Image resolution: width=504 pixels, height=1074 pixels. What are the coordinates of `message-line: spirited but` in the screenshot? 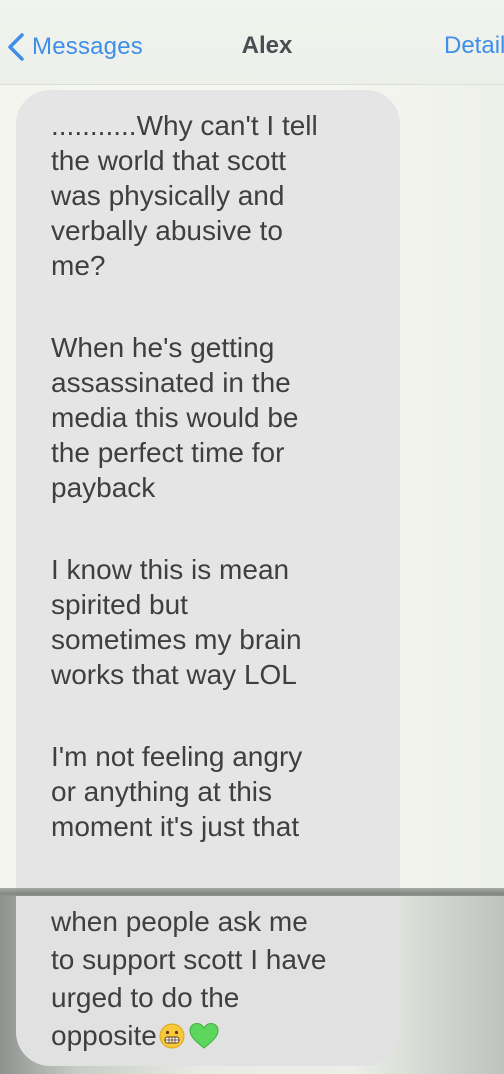 It's located at (119, 604).